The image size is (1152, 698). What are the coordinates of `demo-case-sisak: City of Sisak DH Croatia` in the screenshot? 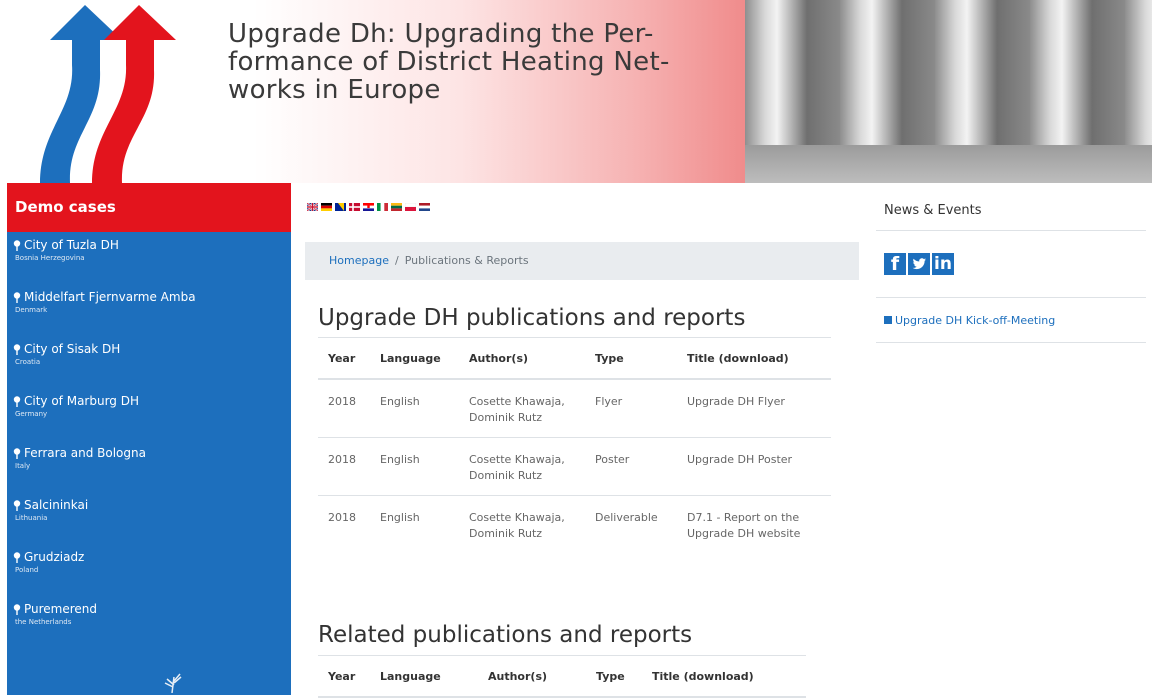 It's located at (149, 362).